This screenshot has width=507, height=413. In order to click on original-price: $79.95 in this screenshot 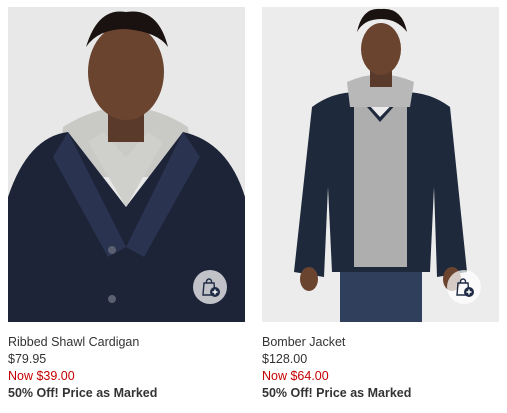, I will do `click(27, 359)`.